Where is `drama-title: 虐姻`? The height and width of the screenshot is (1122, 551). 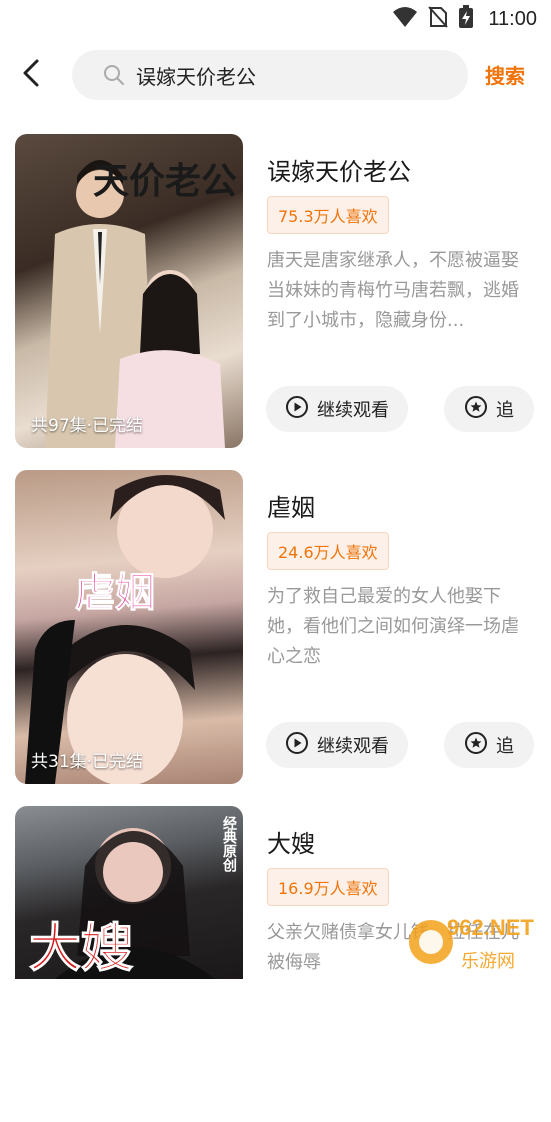 drama-title: 虐姻 is located at coordinates (291, 505).